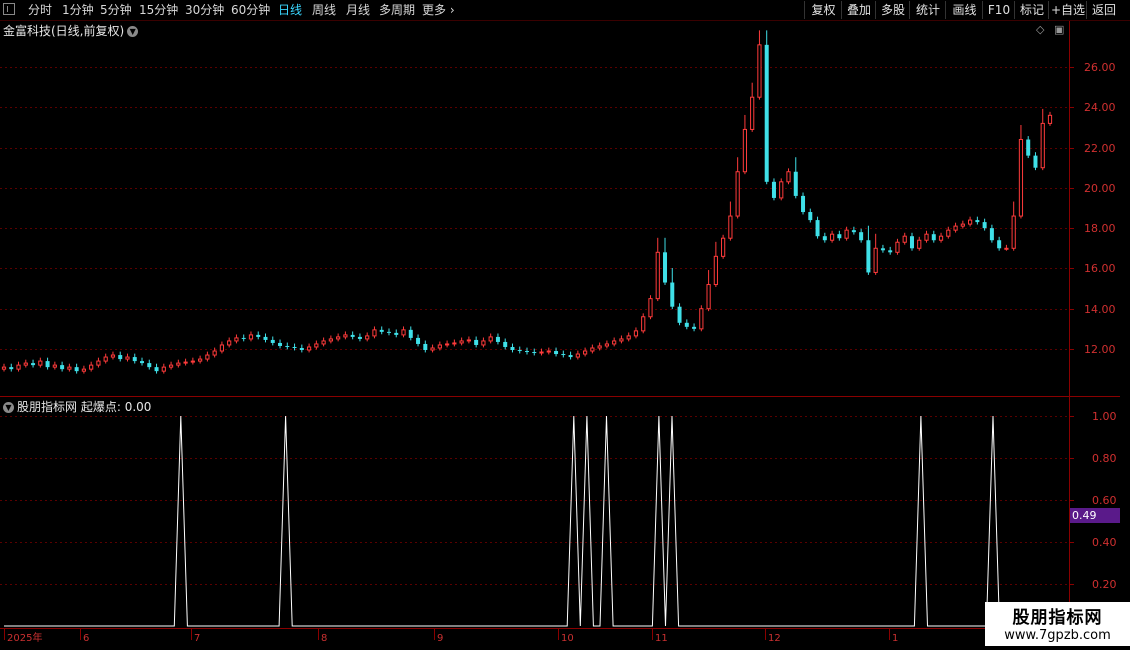  Describe the element at coordinates (138, 407) in the screenshot. I see `indicator-value: 0.00` at that location.